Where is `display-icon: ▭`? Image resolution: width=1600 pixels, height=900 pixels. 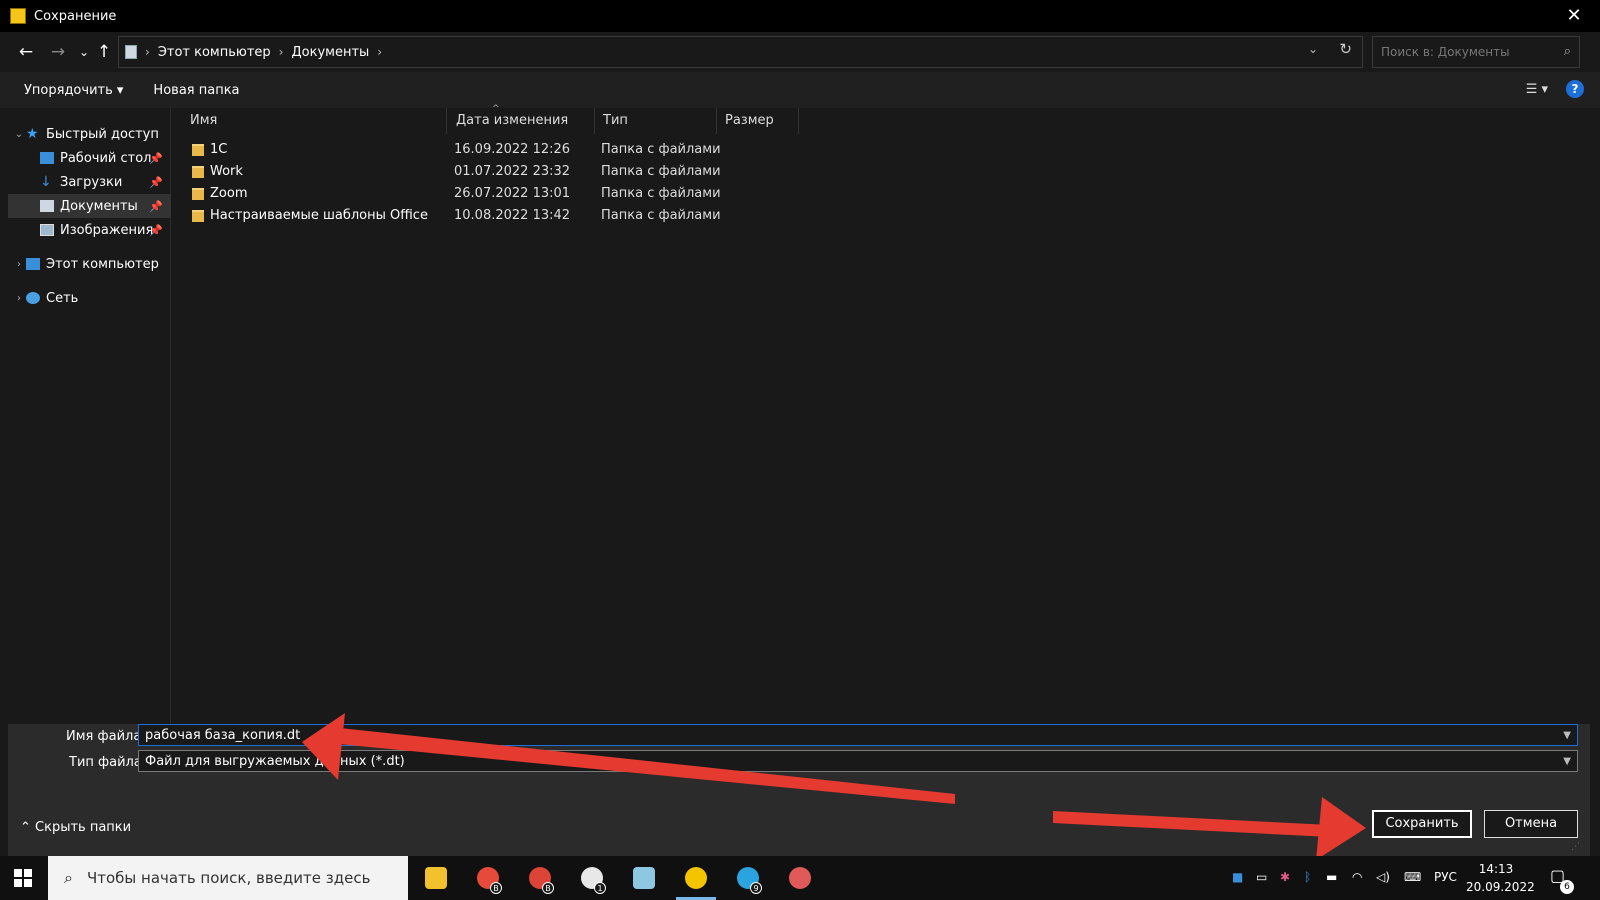 display-icon: ▭ is located at coordinates (1261, 877).